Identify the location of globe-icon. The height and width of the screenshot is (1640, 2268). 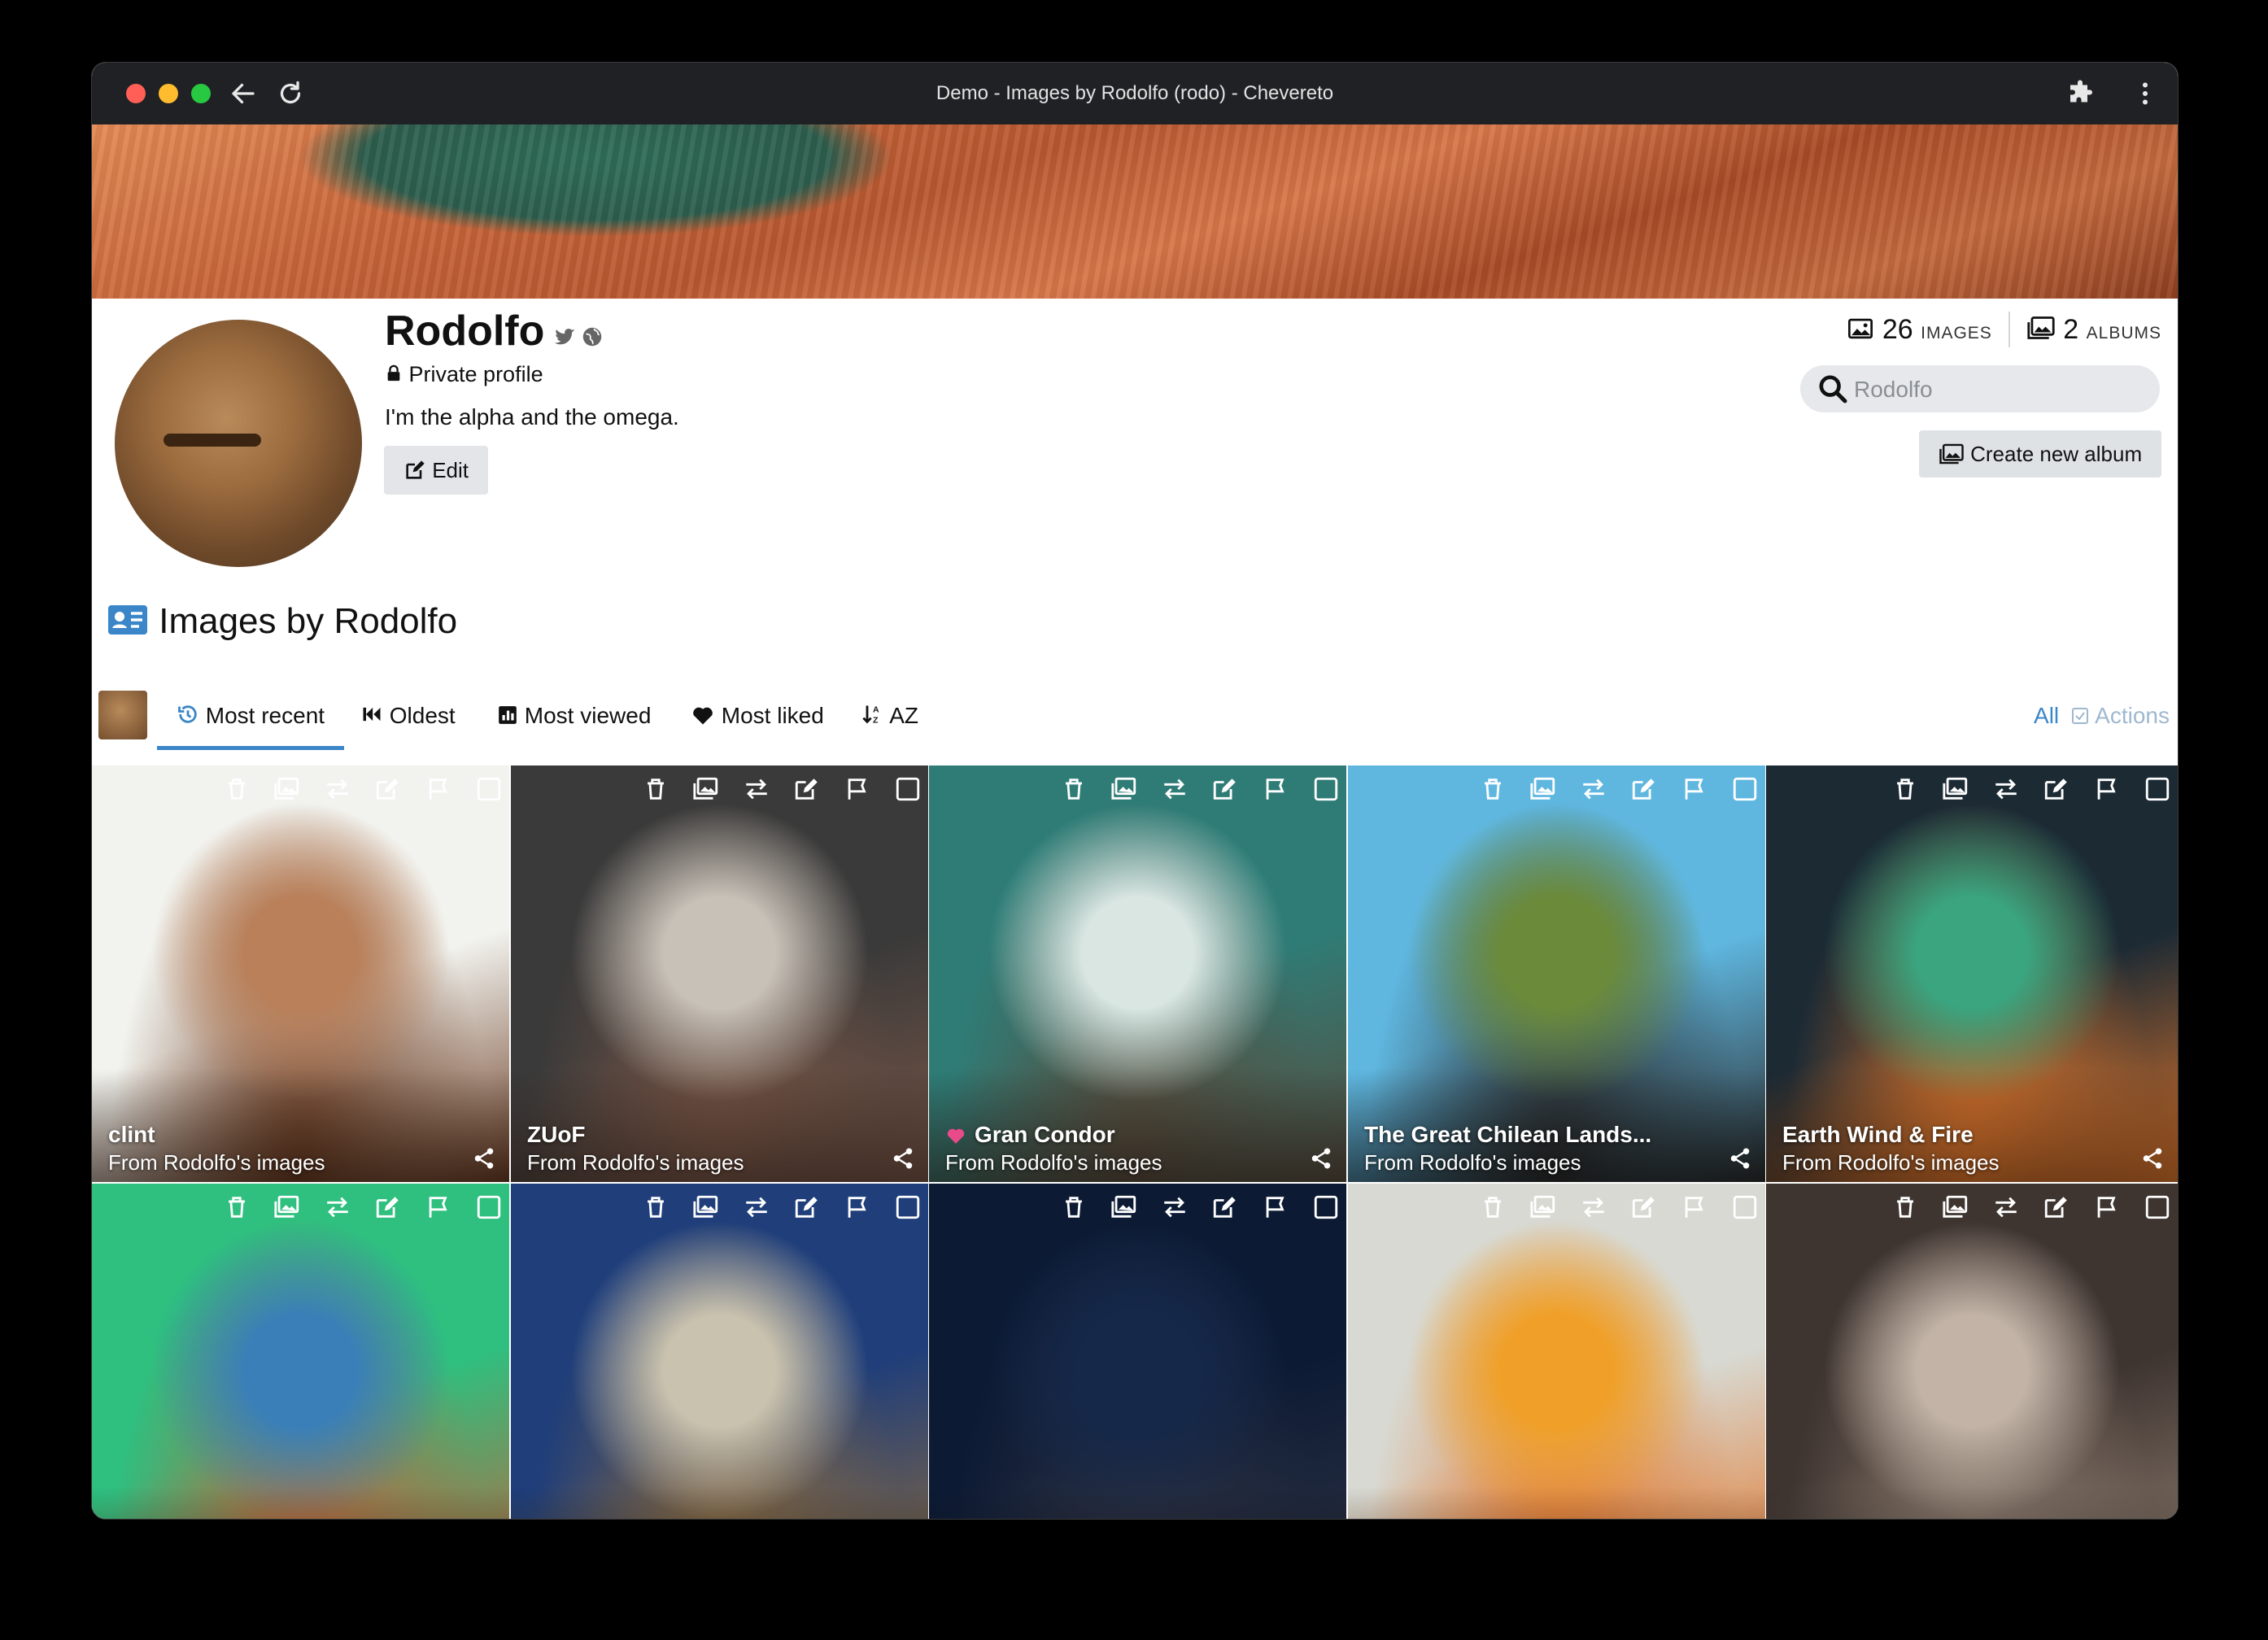
(592, 337).